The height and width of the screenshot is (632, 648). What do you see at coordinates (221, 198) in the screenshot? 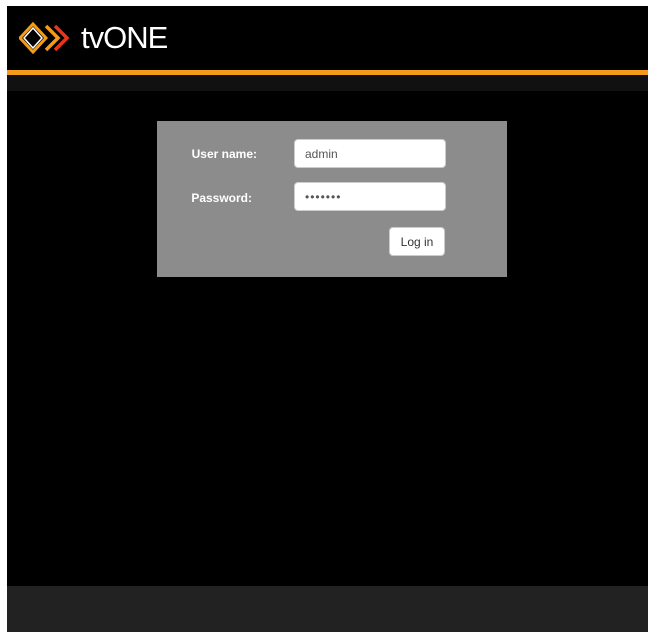
I see `password-label: Password:` at bounding box center [221, 198].